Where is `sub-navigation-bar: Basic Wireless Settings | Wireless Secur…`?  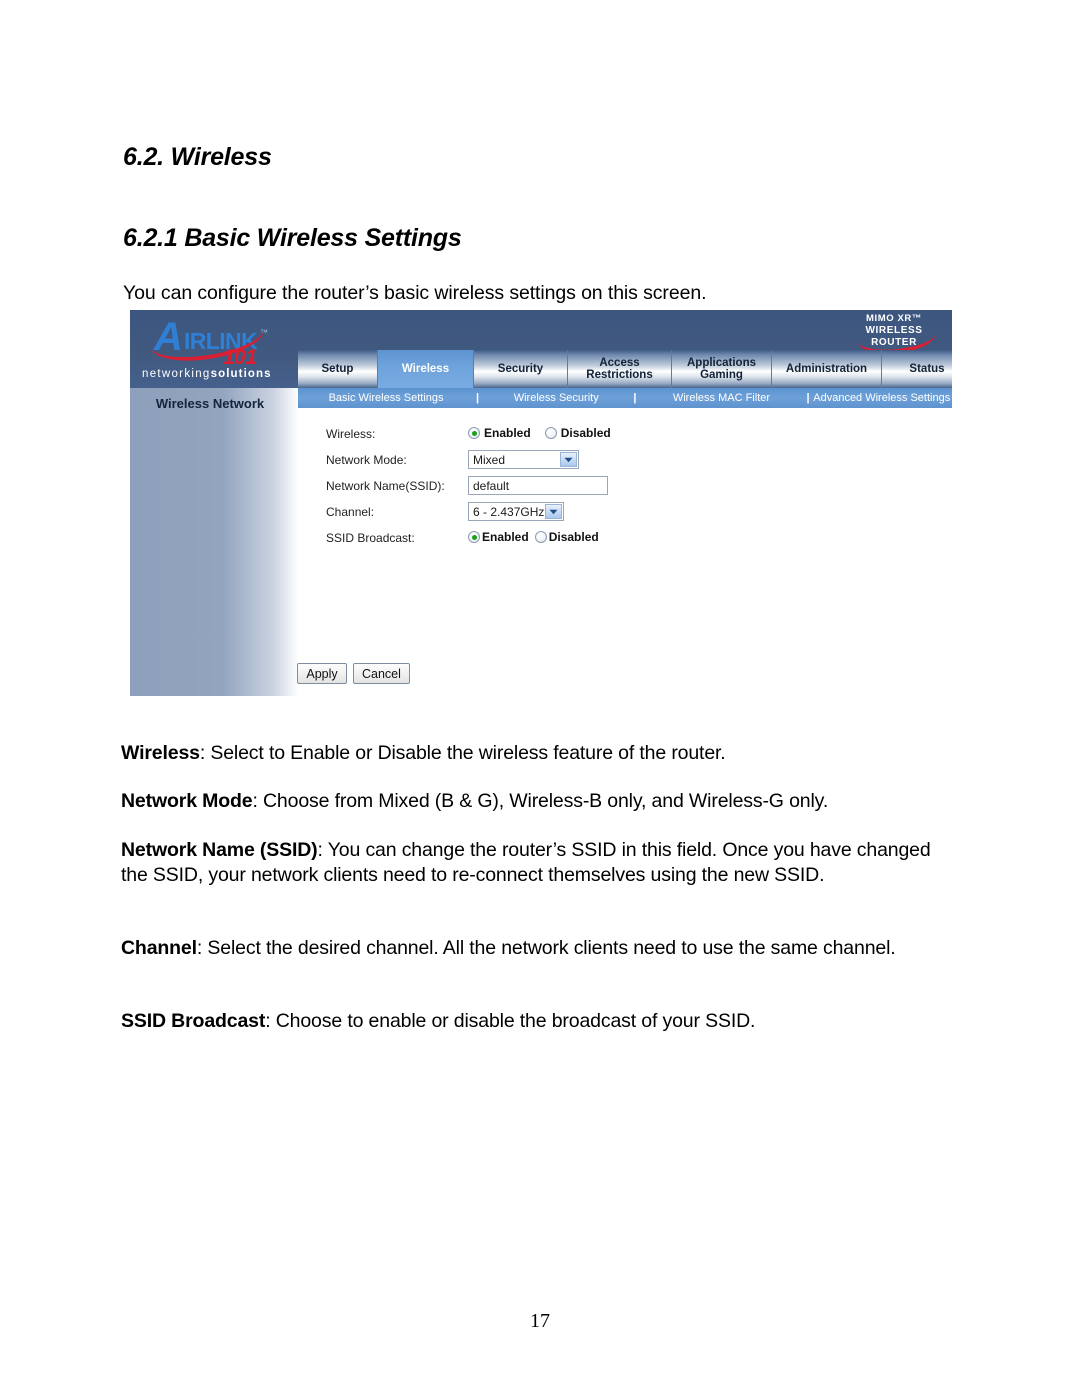
sub-navigation-bar: Basic Wireless Settings | Wireless Secur… is located at coordinates (625, 398).